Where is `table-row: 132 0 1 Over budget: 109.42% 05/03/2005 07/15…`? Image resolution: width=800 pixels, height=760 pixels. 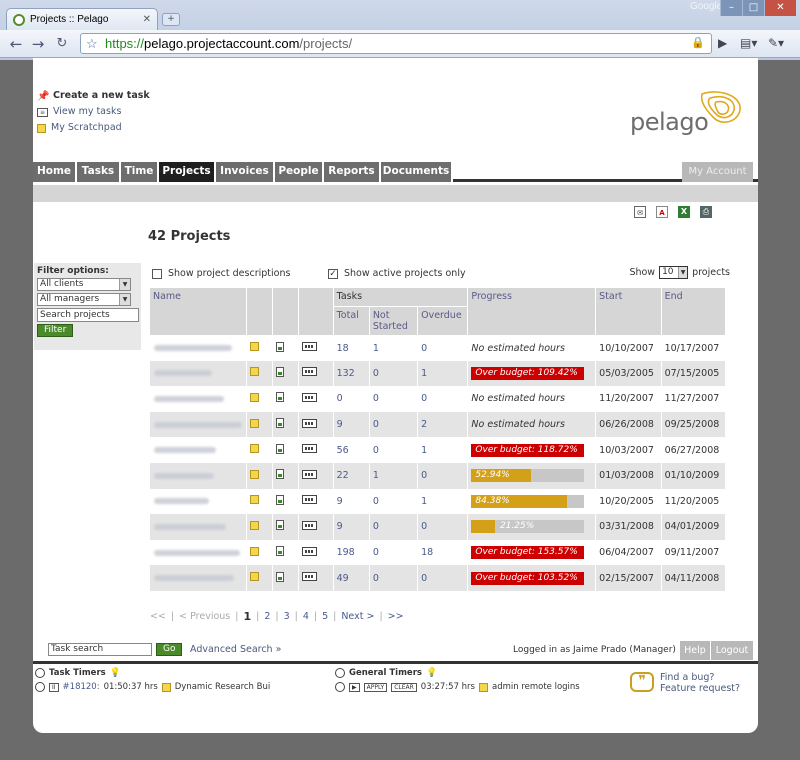 table-row: 132 0 1 Over budget: 109.42% 05/03/2005 07/15… is located at coordinates (438, 373).